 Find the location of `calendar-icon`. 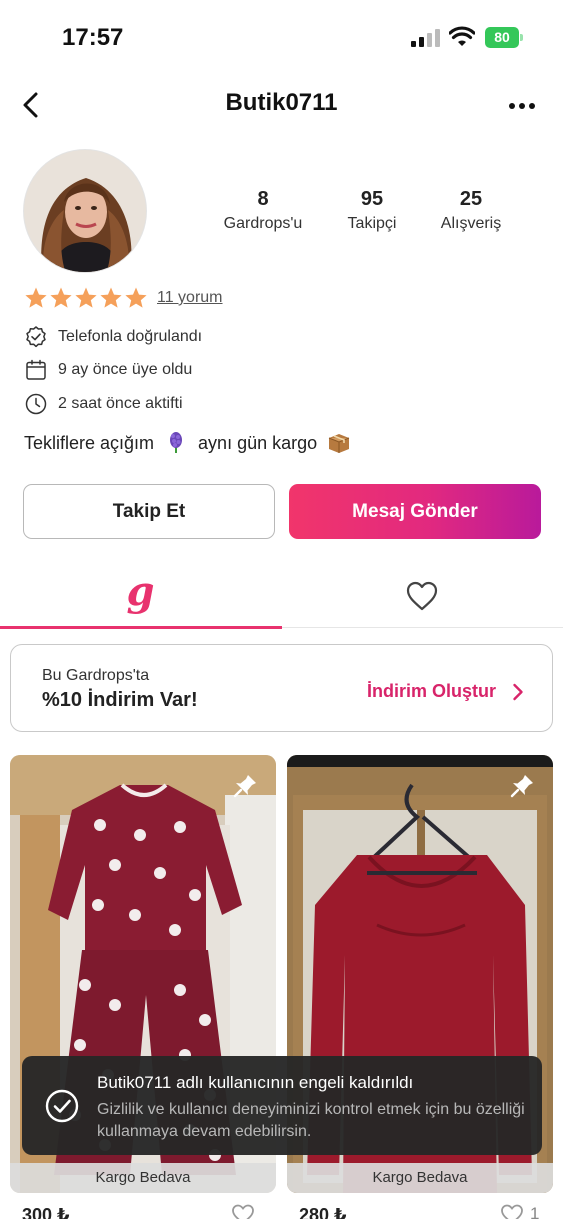

calendar-icon is located at coordinates (36, 369).